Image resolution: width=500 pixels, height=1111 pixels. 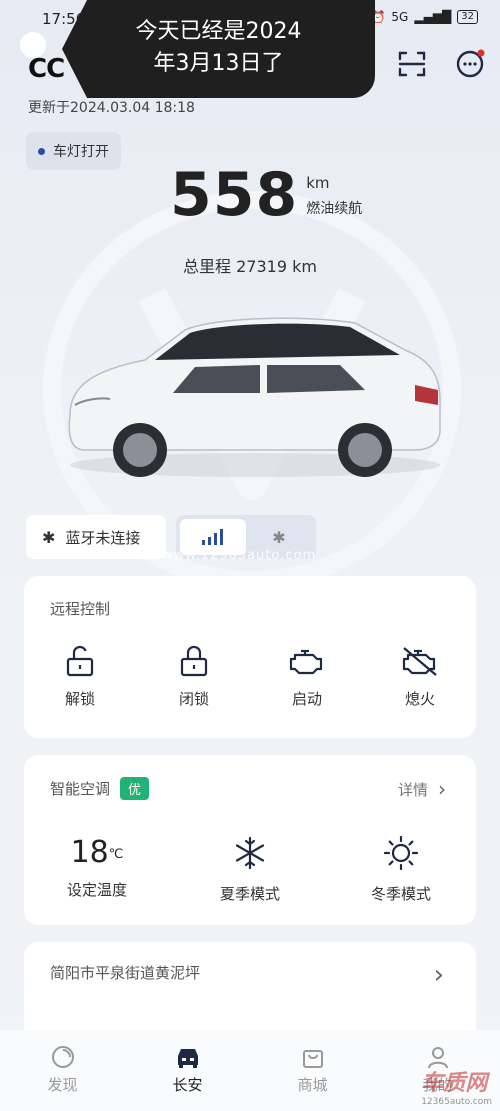 I want to click on scan-icon, so click(x=412, y=64).